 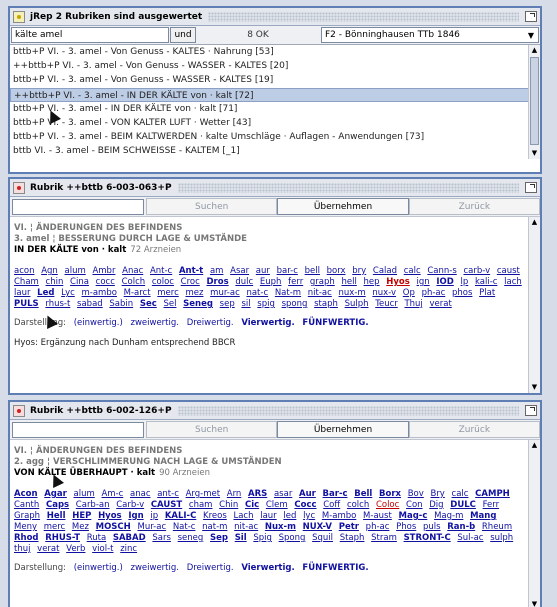 I want to click on remedy-link: Coff, so click(x=331, y=505).